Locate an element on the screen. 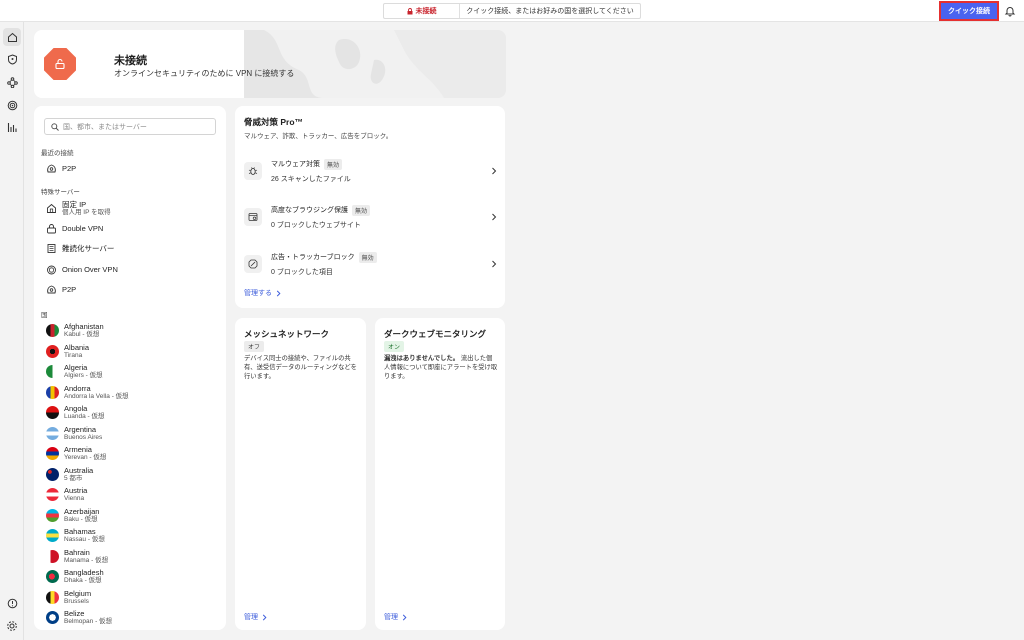 The height and width of the screenshot is (640, 1024). country-item: Afghanistan Kabul - 仮想 is located at coordinates (131, 330).